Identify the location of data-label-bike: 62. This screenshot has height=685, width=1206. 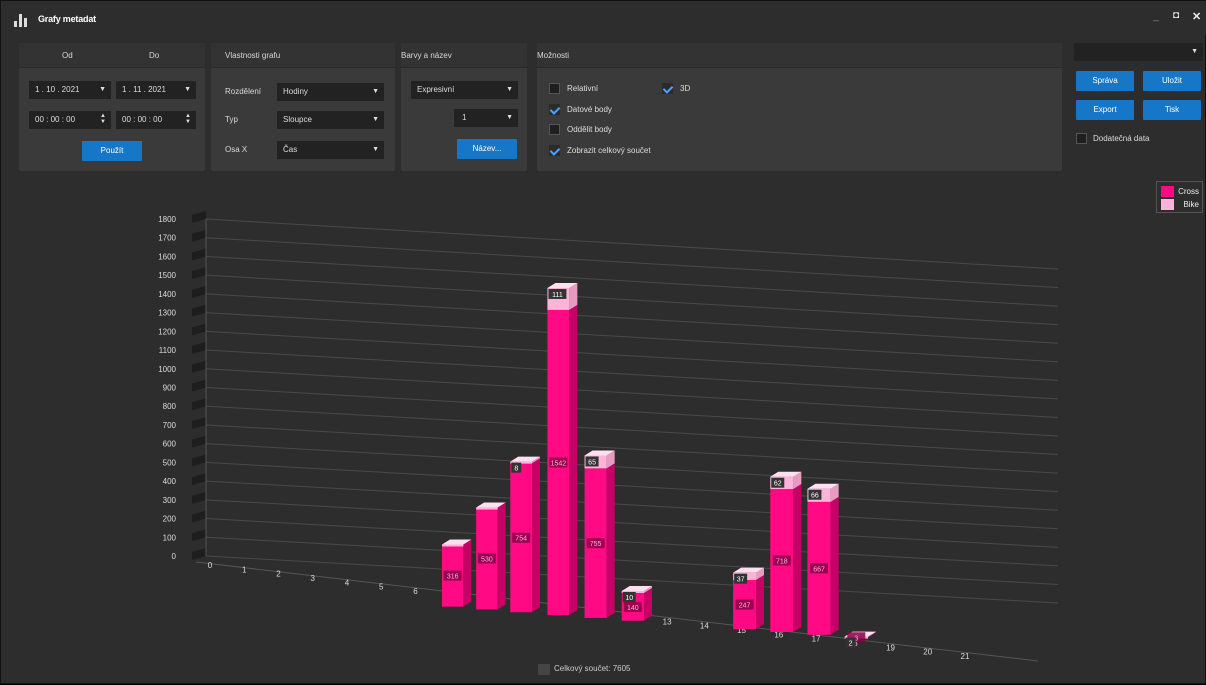
(778, 484).